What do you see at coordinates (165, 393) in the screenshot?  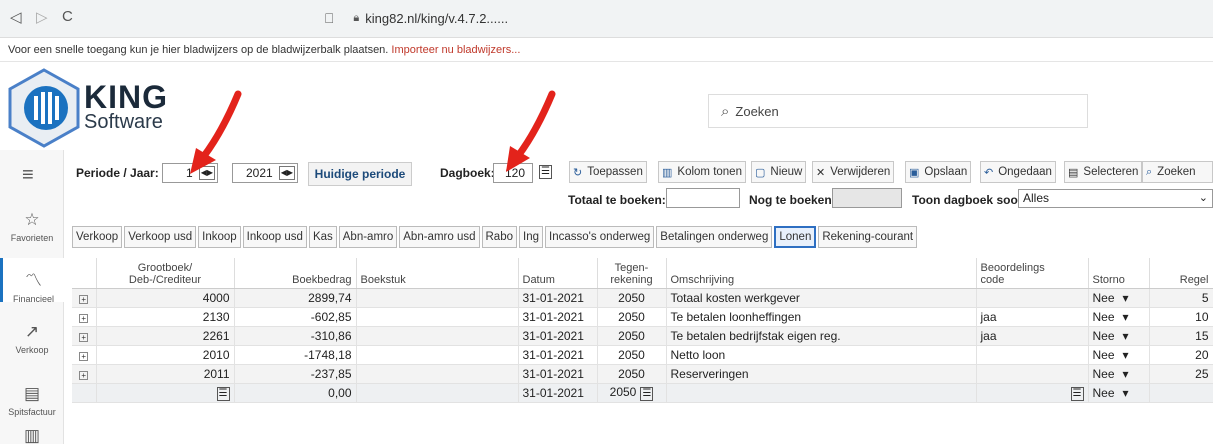 I see `cell-grootboek: ☰` at bounding box center [165, 393].